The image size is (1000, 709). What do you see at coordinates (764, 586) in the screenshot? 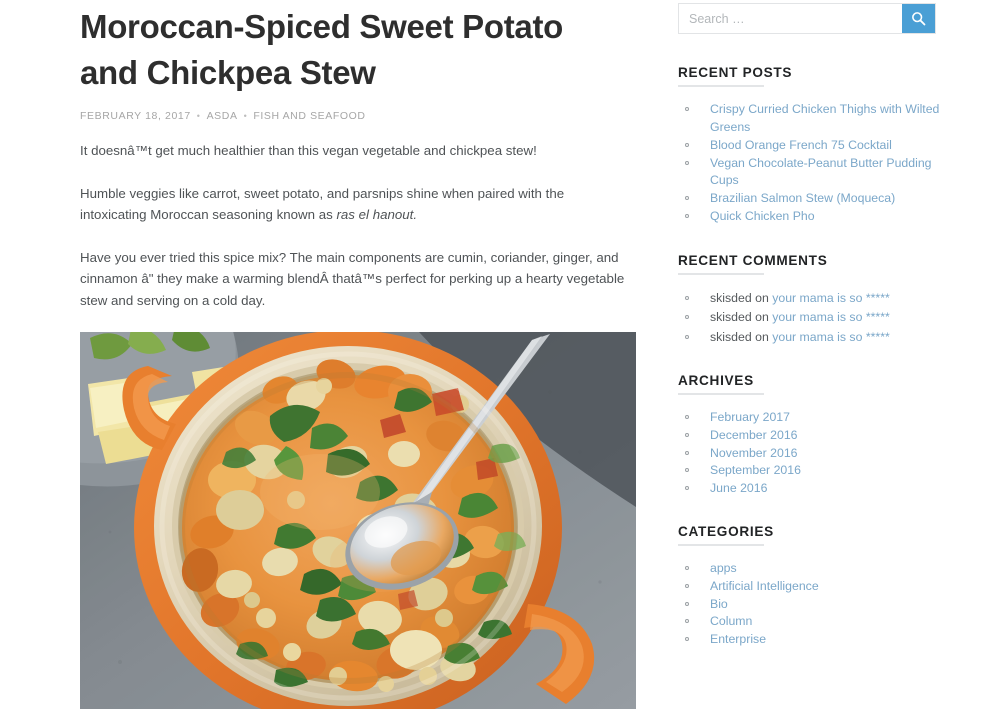
I see `category-link: Artificial Intelligence` at bounding box center [764, 586].